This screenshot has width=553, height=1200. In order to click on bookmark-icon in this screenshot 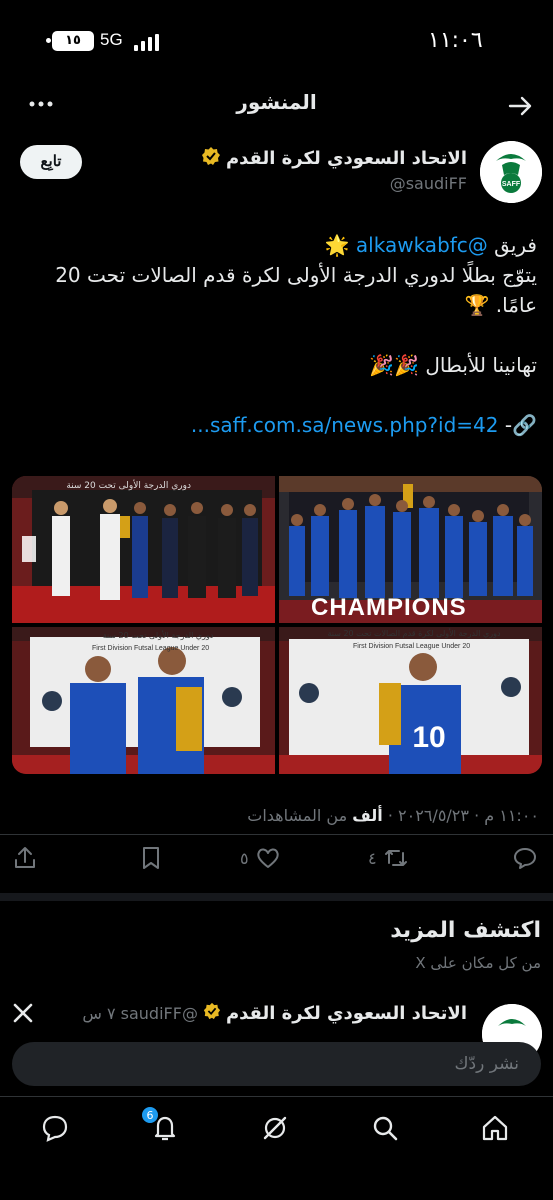, I will do `click(151, 858)`.